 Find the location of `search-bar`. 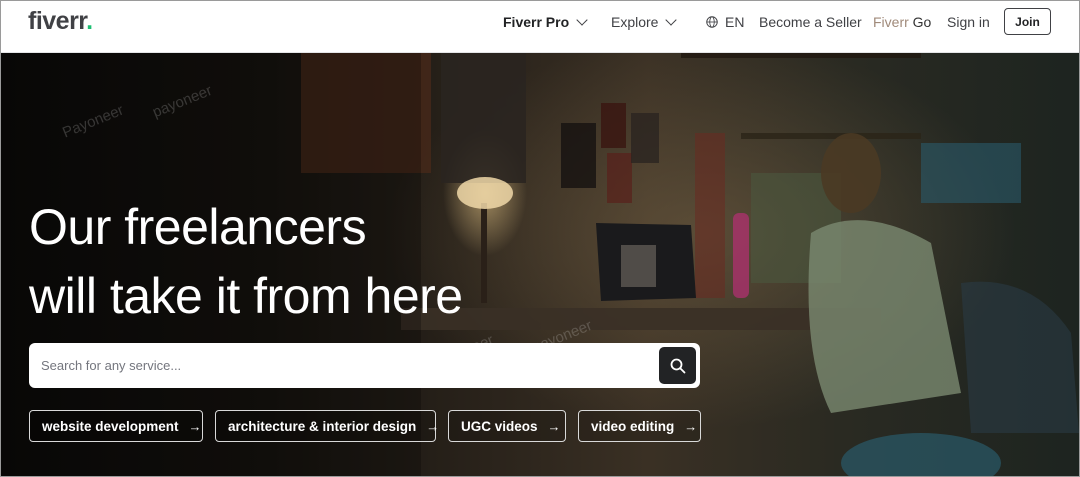

search-bar is located at coordinates (364, 365).